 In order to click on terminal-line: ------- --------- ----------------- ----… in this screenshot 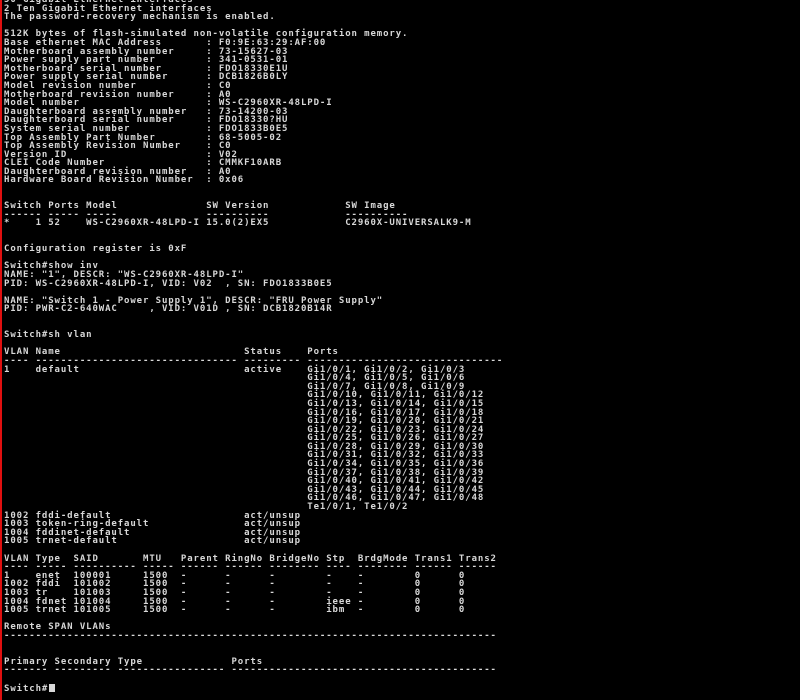, I will do `click(250, 670)`.